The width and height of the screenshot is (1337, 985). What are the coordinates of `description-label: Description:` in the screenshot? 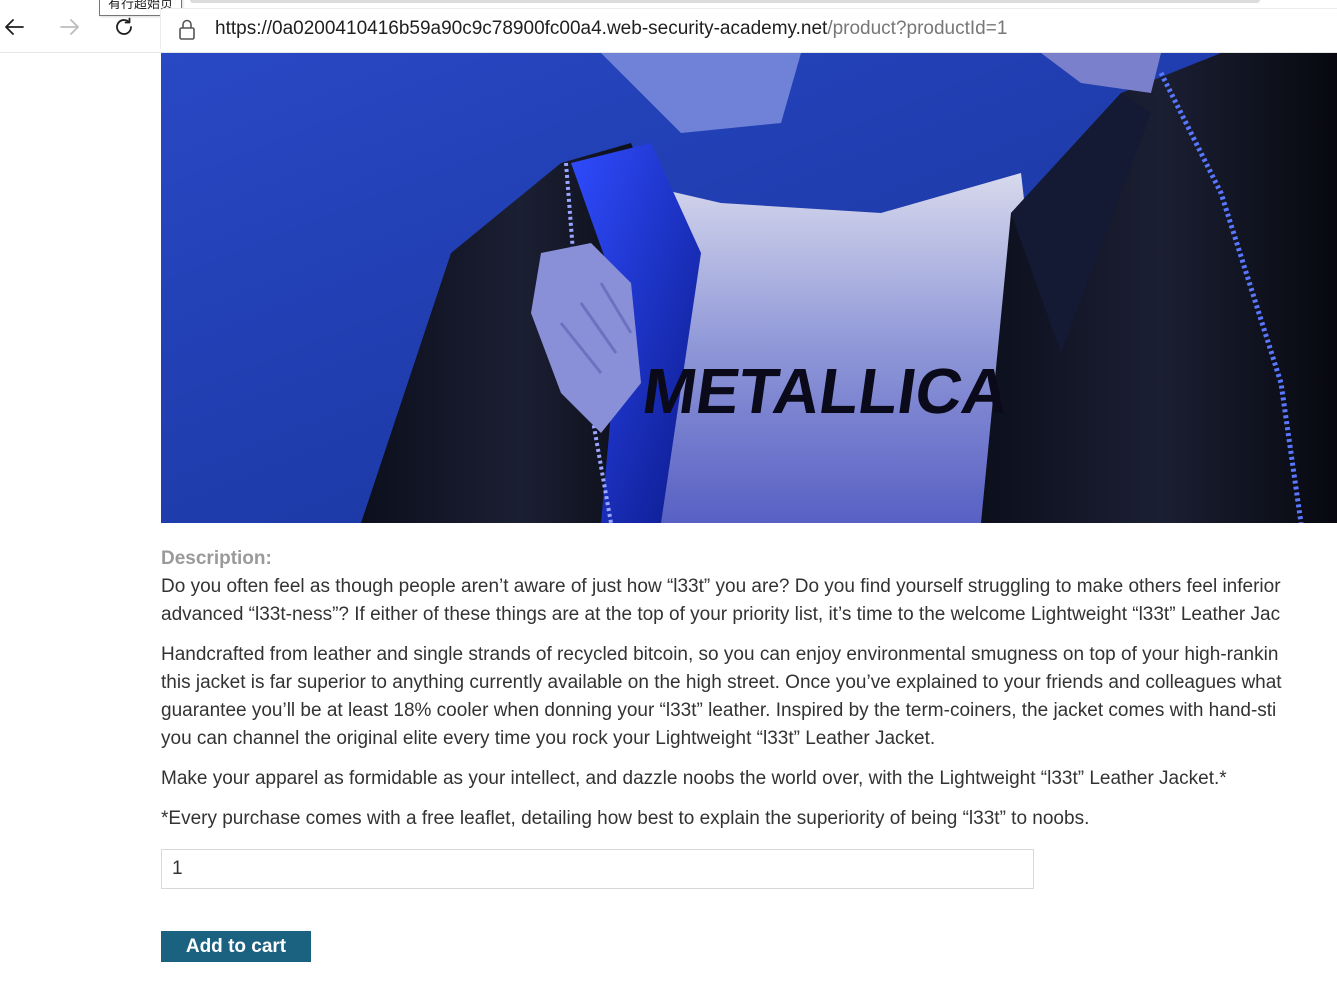 It's located at (216, 558).